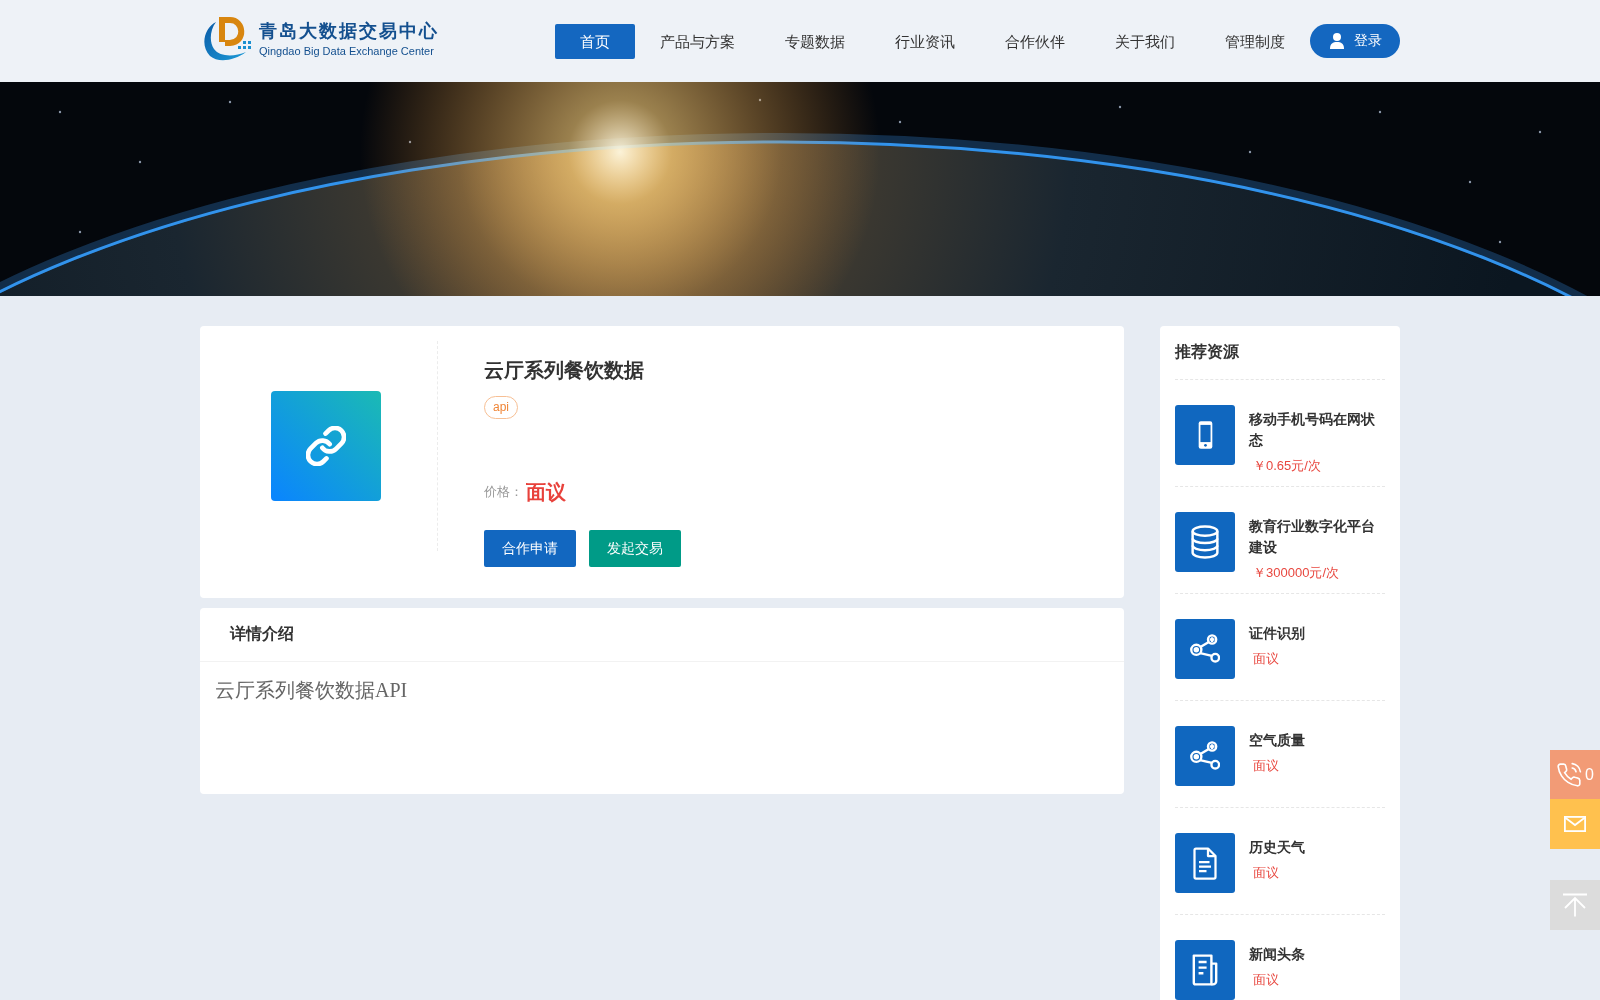 The height and width of the screenshot is (1000, 1600). Describe the element at coordinates (1035, 41) in the screenshot. I see `nav-link: 合作伙伴` at that location.